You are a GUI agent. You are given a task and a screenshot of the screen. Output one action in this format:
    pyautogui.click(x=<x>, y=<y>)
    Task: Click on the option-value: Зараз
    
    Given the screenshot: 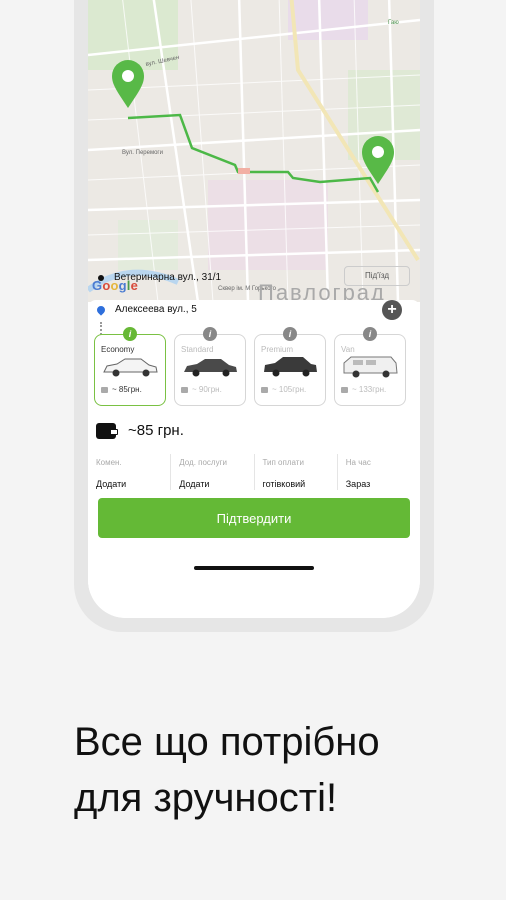 What is the action you would take?
    pyautogui.click(x=358, y=484)
    